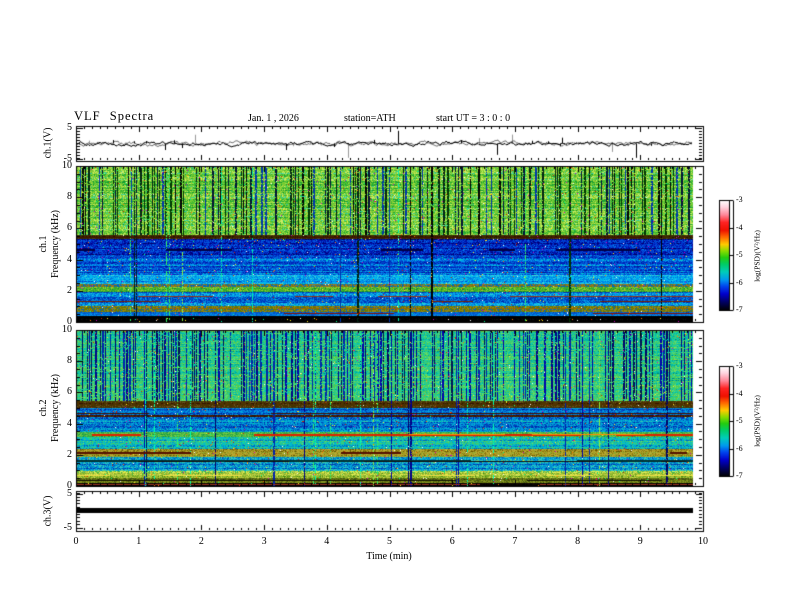 This screenshot has width=792, height=612. What do you see at coordinates (264, 541) in the screenshot?
I see `x-tick-label: 3` at bounding box center [264, 541].